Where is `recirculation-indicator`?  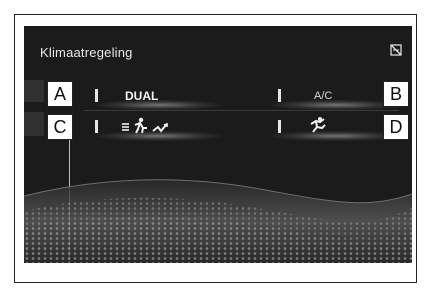 recirculation-indicator is located at coordinates (279, 126).